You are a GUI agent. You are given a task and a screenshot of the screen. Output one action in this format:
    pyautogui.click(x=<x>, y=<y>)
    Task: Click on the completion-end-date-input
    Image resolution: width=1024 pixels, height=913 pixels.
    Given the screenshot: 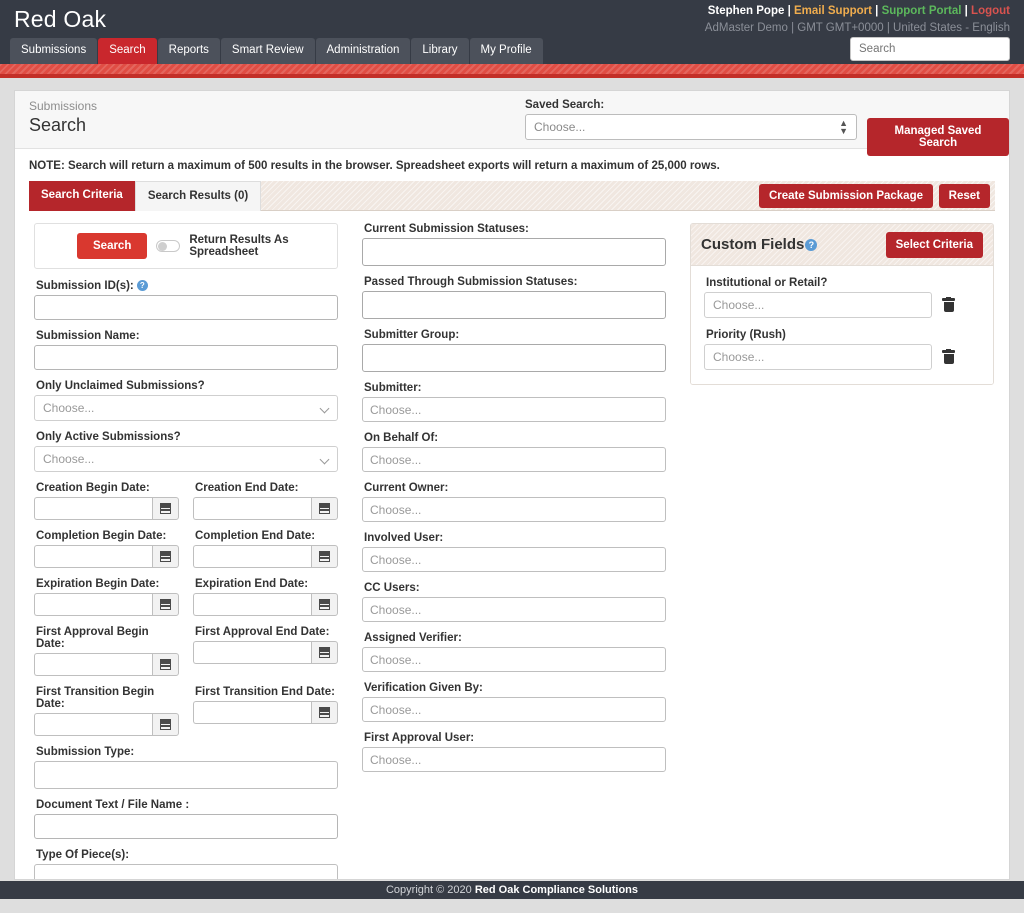 What is the action you would take?
    pyautogui.click(x=252, y=556)
    